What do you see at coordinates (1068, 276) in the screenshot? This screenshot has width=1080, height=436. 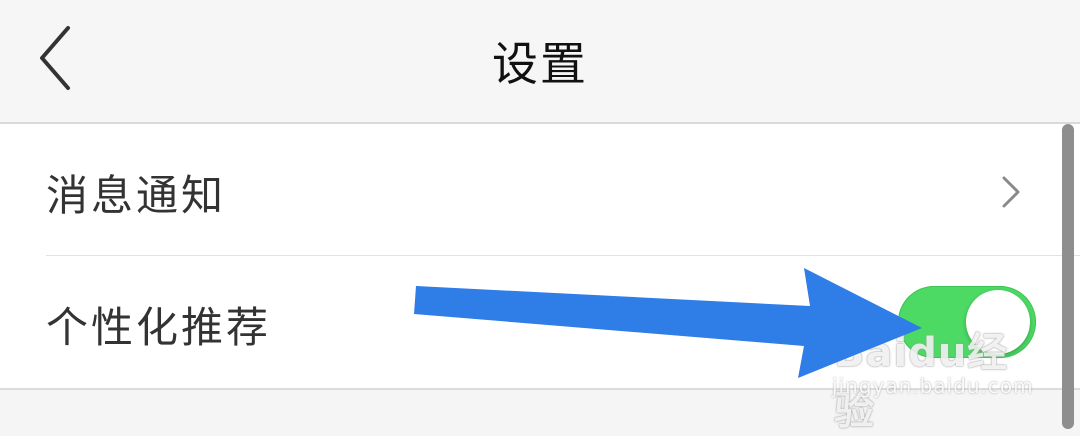 I see `scrollbar` at bounding box center [1068, 276].